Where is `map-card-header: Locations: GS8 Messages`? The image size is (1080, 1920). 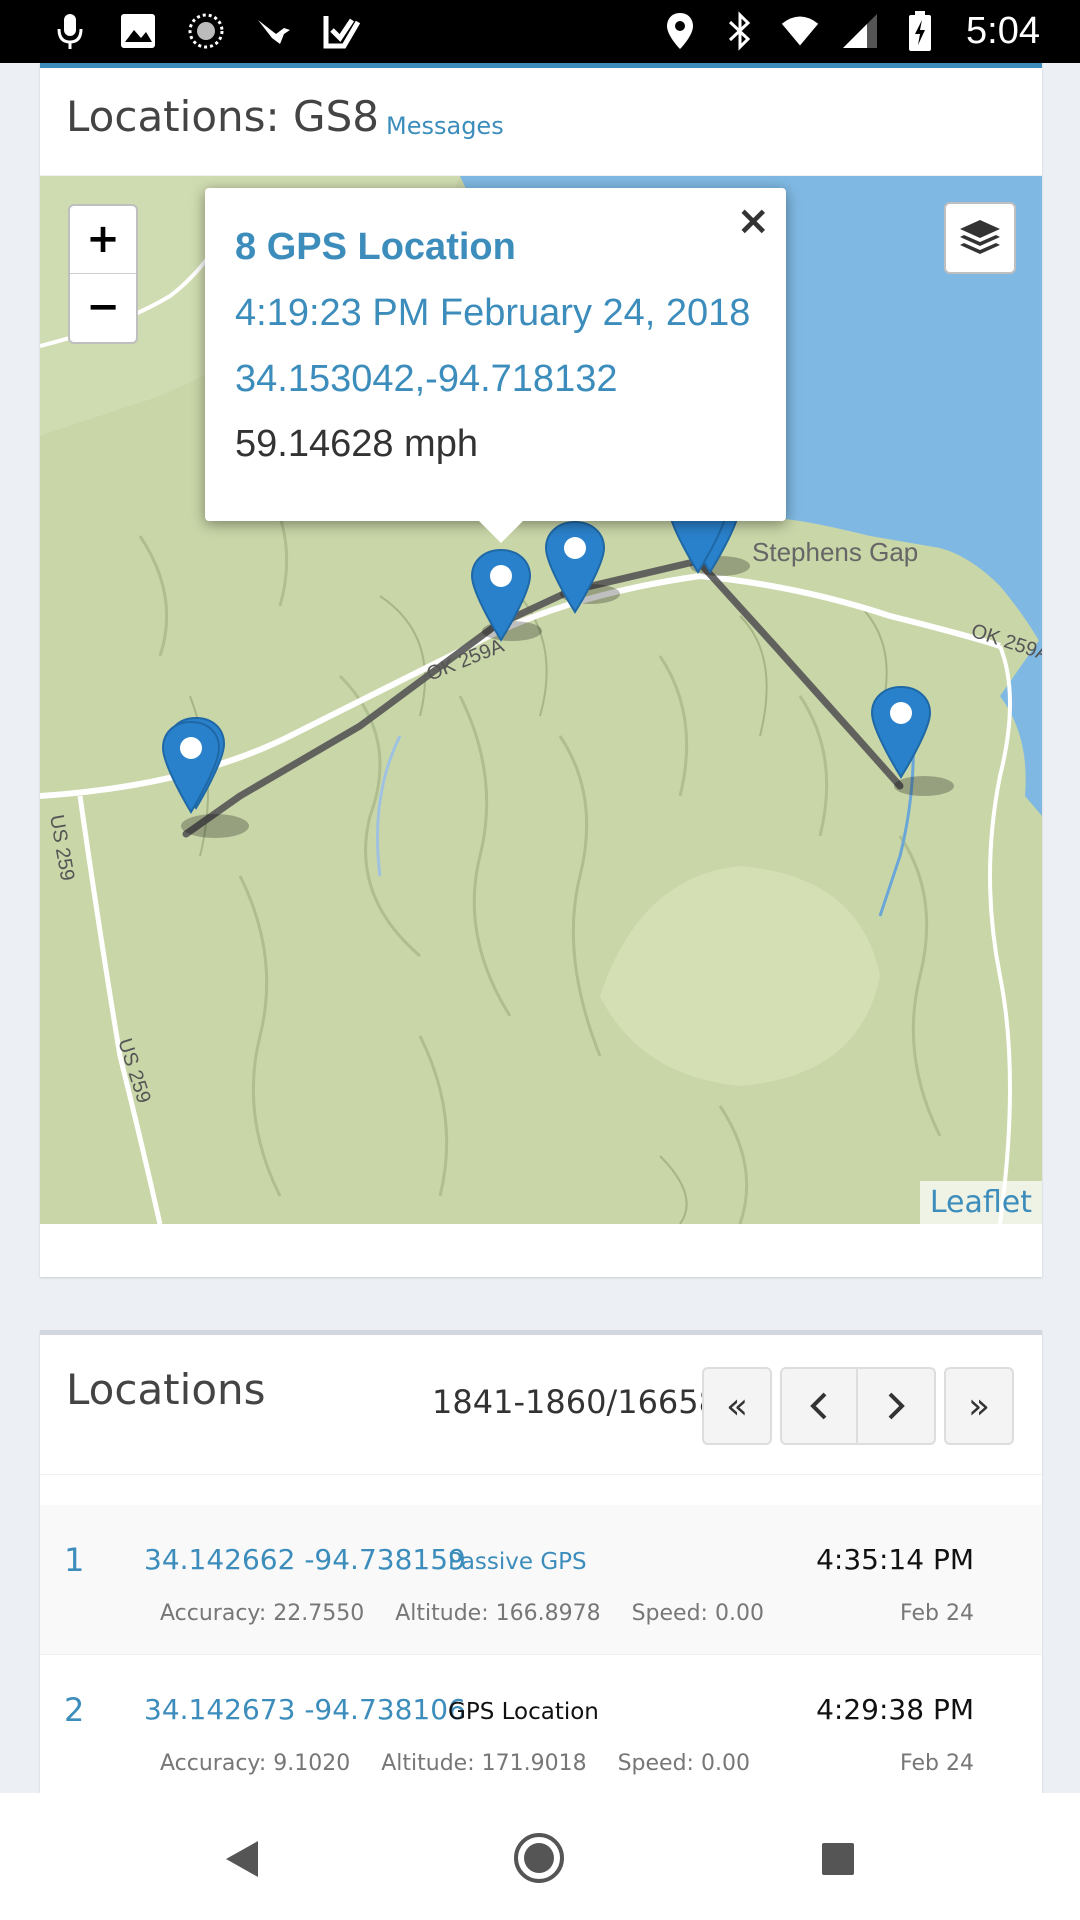 map-card-header: Locations: GS8 Messages is located at coordinates (541, 122).